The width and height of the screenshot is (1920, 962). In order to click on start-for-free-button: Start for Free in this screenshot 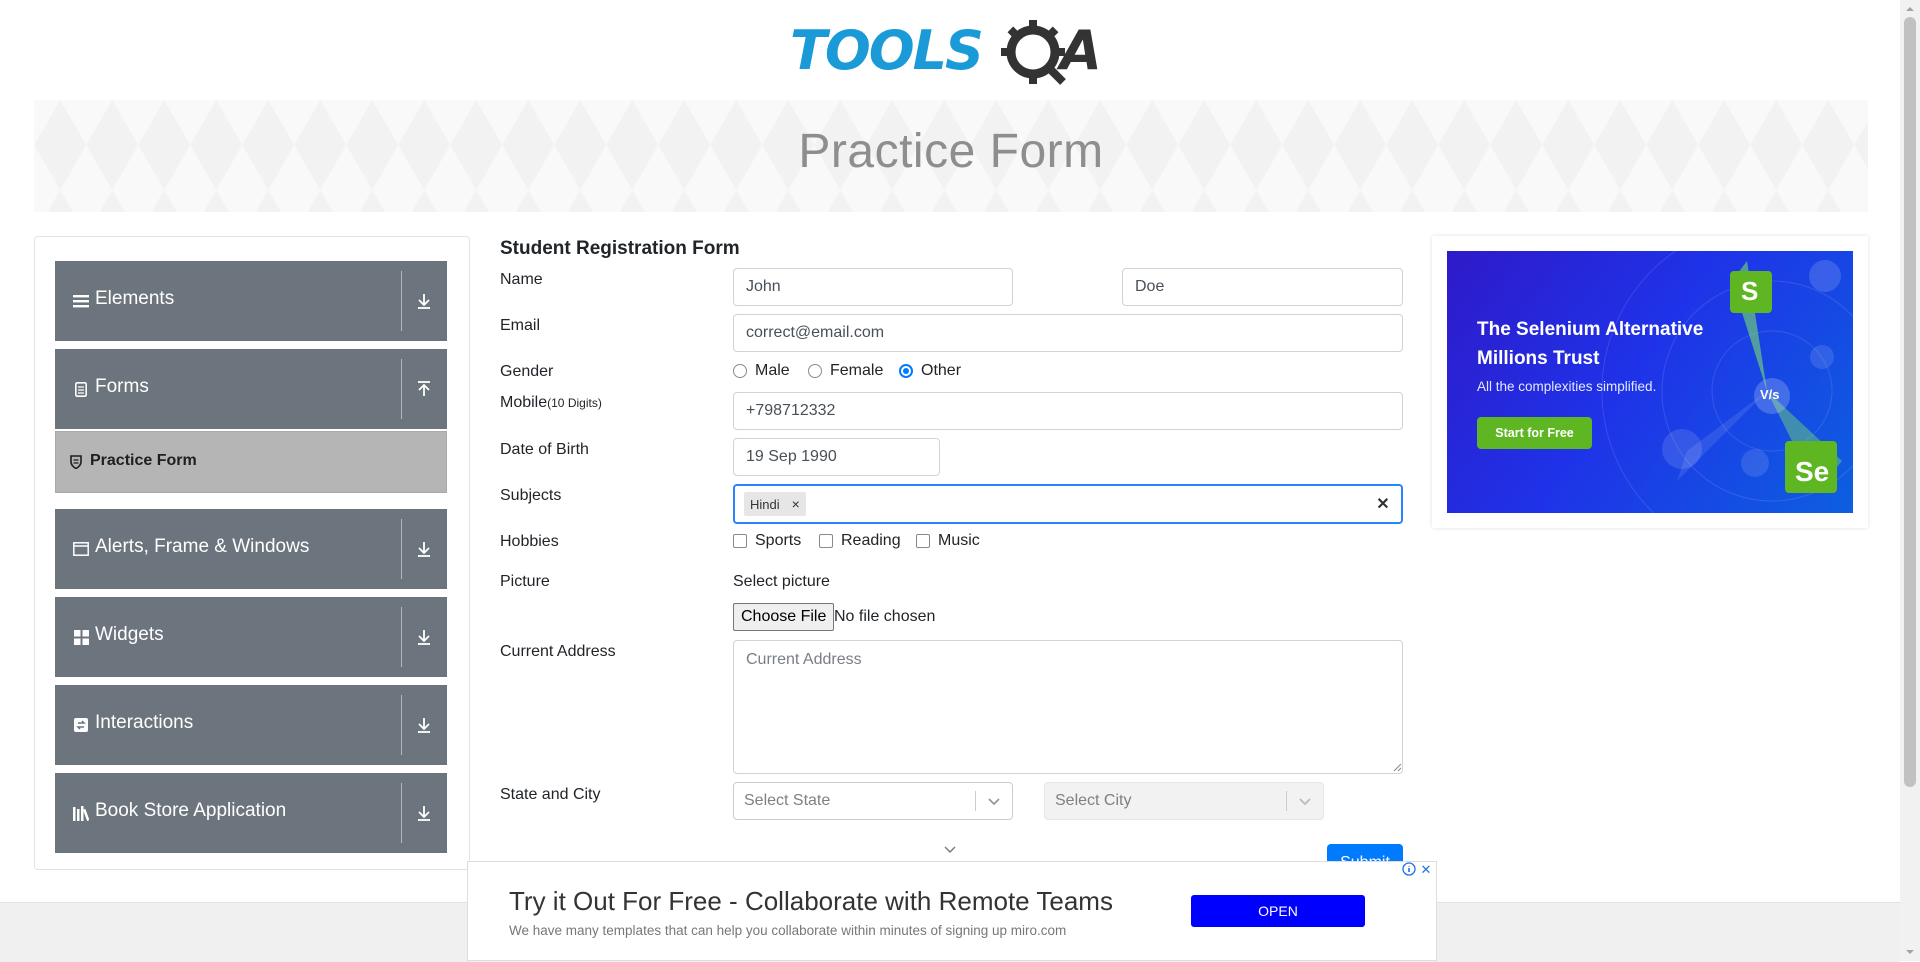, I will do `click(1534, 433)`.